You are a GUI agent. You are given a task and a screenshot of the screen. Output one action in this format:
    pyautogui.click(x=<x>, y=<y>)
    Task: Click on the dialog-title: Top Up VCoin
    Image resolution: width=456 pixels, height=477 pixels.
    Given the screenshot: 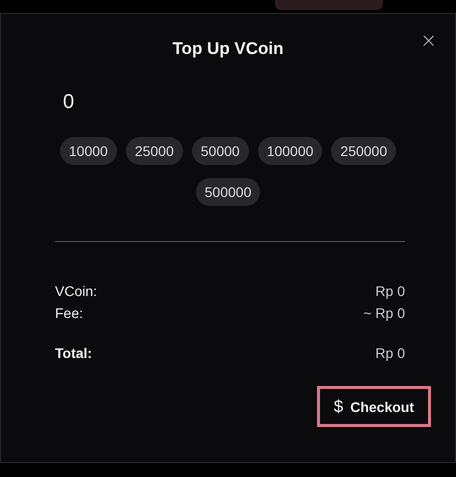 What is the action you would take?
    pyautogui.click(x=228, y=49)
    